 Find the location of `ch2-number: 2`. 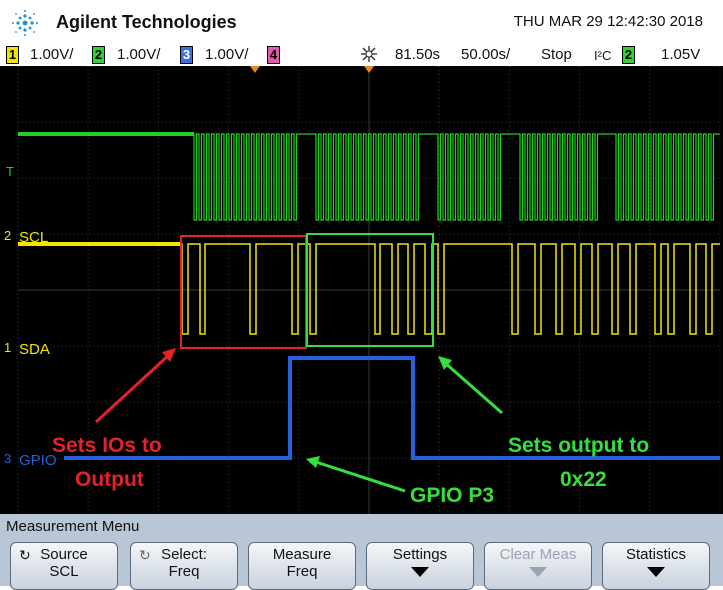

ch2-number: 2 is located at coordinates (98, 55).